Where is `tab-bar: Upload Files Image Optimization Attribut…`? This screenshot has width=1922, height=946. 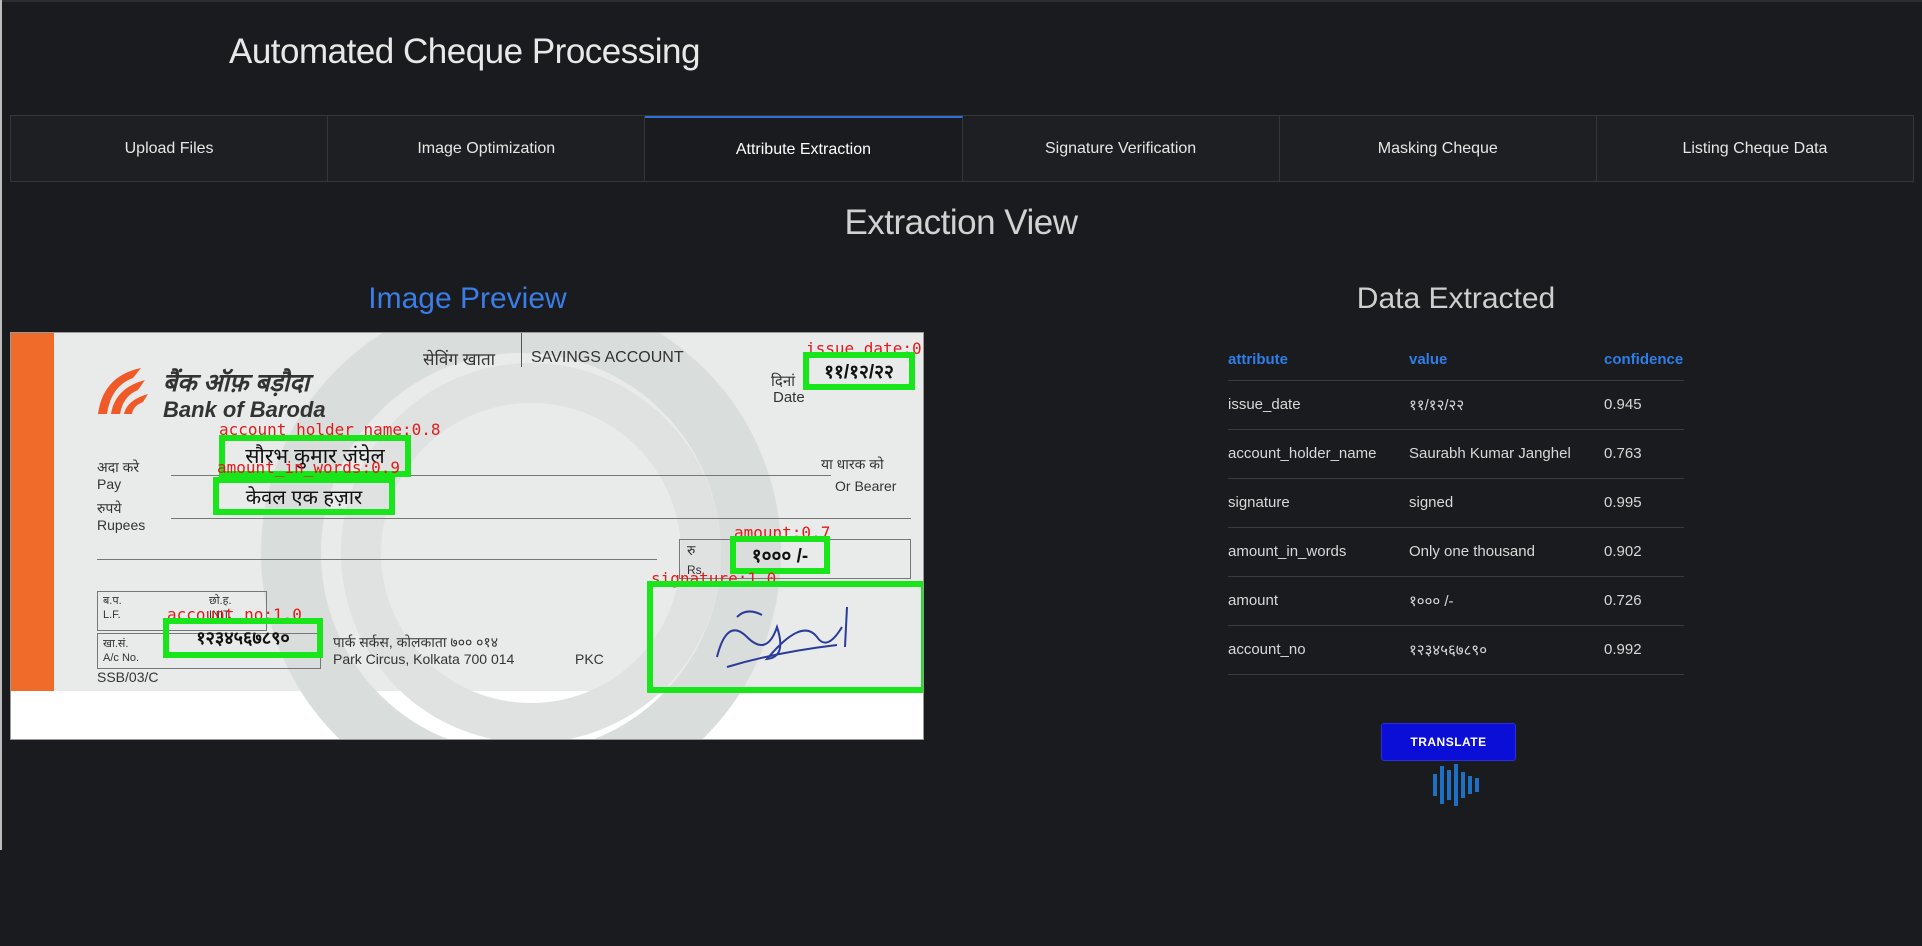
tab-bar: Upload Files Image Optimization Attribut… is located at coordinates (962, 148).